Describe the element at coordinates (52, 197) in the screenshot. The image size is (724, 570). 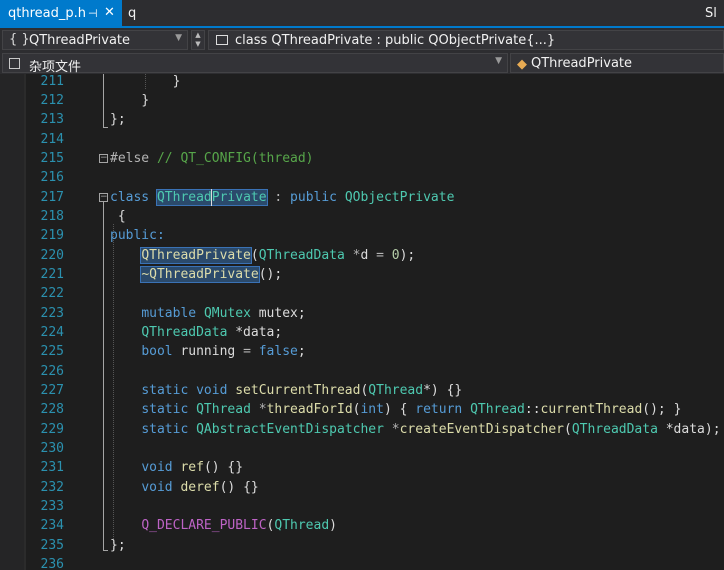
I see `line-number: 217` at that location.